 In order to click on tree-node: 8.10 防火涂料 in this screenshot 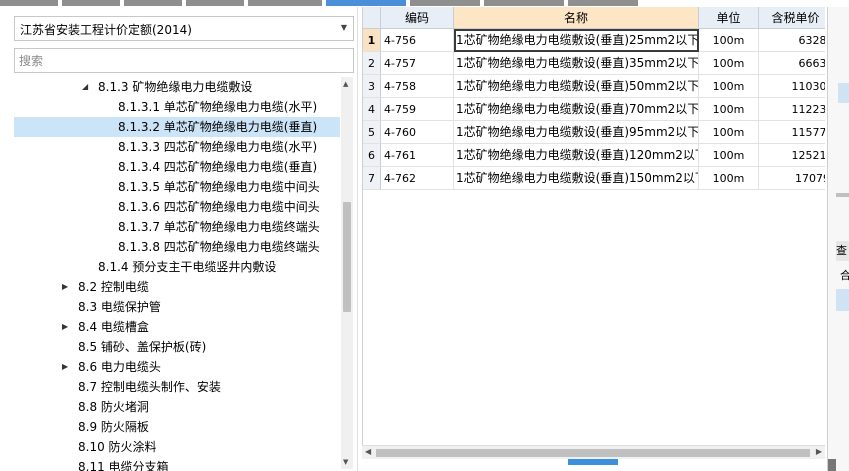, I will do `click(177, 447)`.